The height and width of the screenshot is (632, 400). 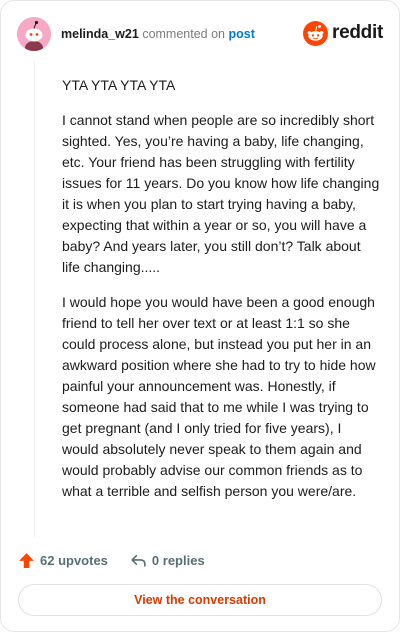 I want to click on upvote-button: 62 upvotes, so click(x=63, y=560).